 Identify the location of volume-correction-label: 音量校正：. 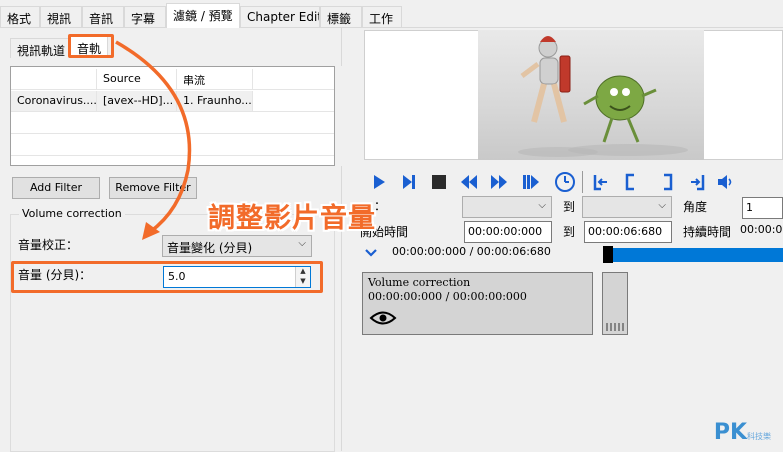
(48, 245).